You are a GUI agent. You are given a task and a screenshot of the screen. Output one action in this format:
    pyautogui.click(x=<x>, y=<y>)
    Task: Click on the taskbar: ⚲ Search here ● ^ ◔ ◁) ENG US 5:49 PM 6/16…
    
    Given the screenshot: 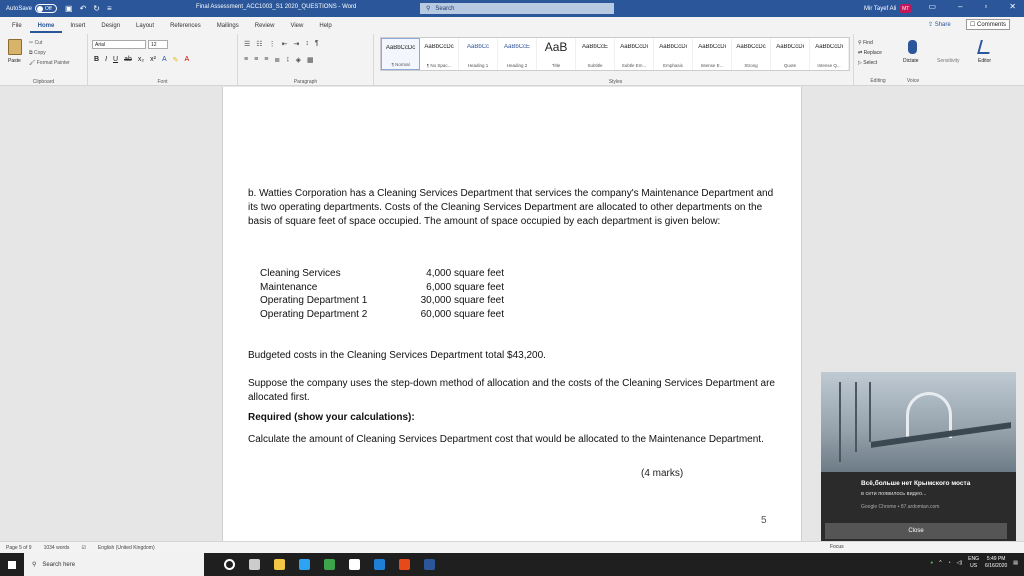 What is the action you would take?
    pyautogui.click(x=512, y=564)
    